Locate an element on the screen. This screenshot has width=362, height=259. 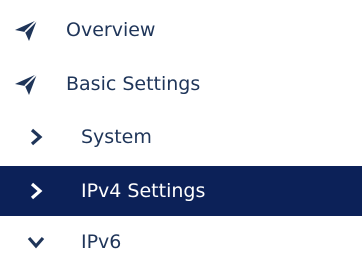
chevron-down-icon is located at coordinates (36, 242).